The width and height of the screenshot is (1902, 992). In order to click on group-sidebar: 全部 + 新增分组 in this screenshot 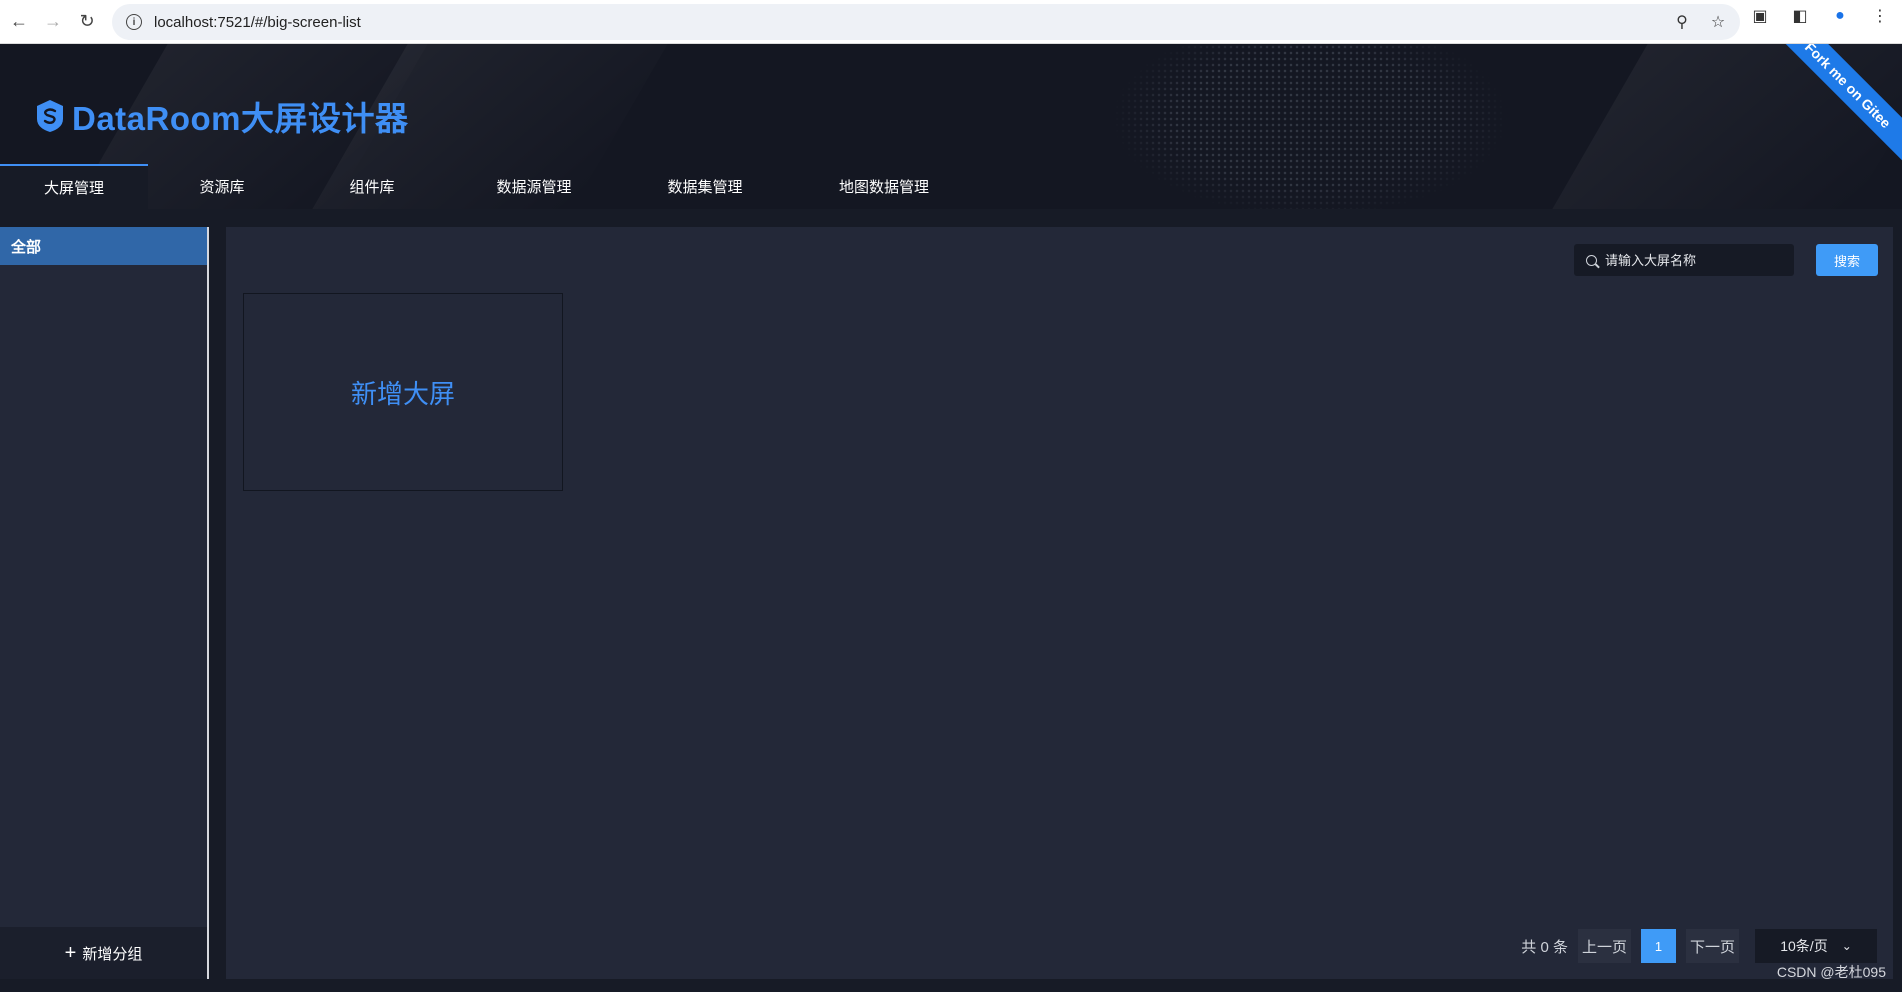, I will do `click(104, 603)`.